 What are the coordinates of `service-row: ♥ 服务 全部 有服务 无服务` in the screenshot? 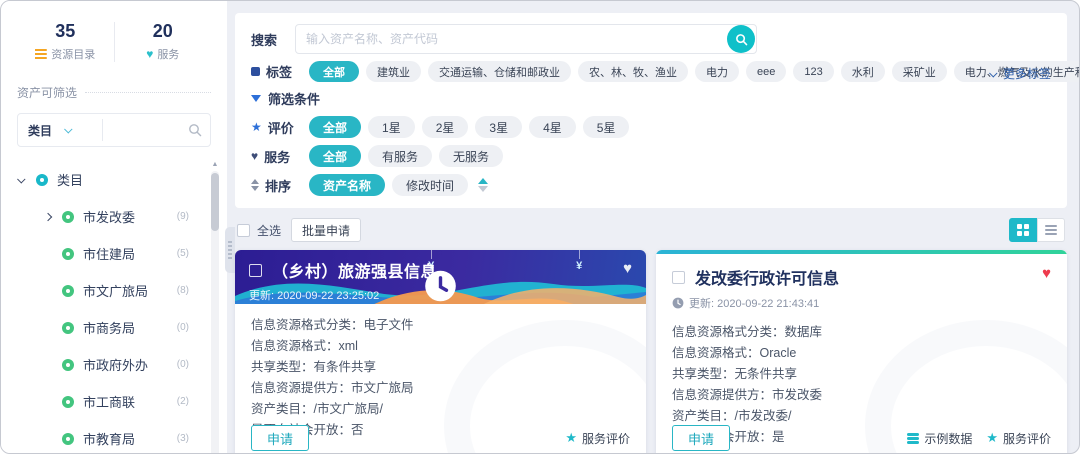 It's located at (651, 156).